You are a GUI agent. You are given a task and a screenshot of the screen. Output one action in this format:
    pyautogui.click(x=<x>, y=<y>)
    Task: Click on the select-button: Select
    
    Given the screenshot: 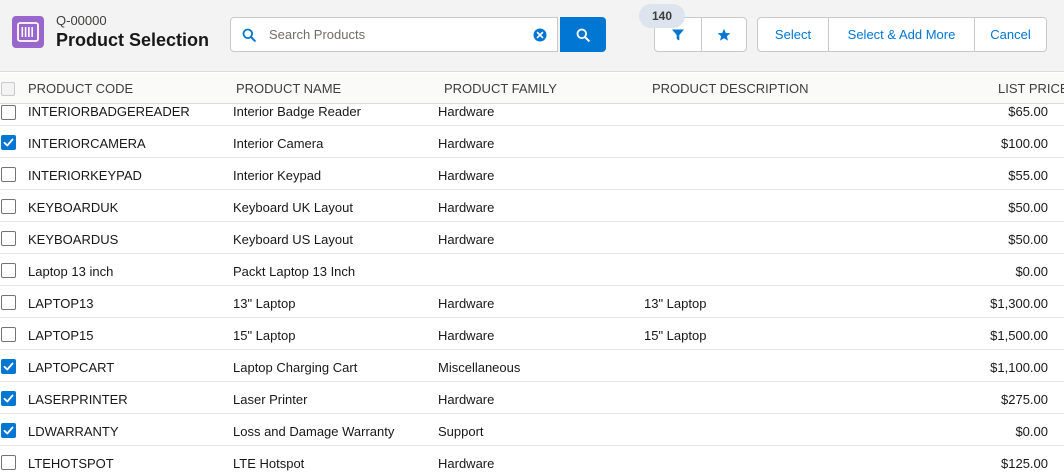 What is the action you would take?
    pyautogui.click(x=793, y=34)
    